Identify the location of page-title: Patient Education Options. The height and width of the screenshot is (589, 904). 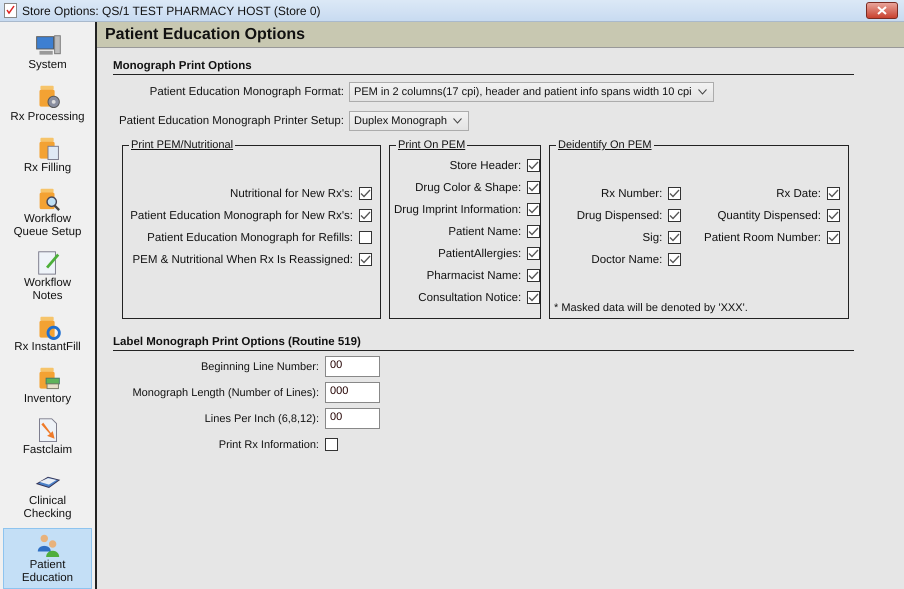
(205, 35).